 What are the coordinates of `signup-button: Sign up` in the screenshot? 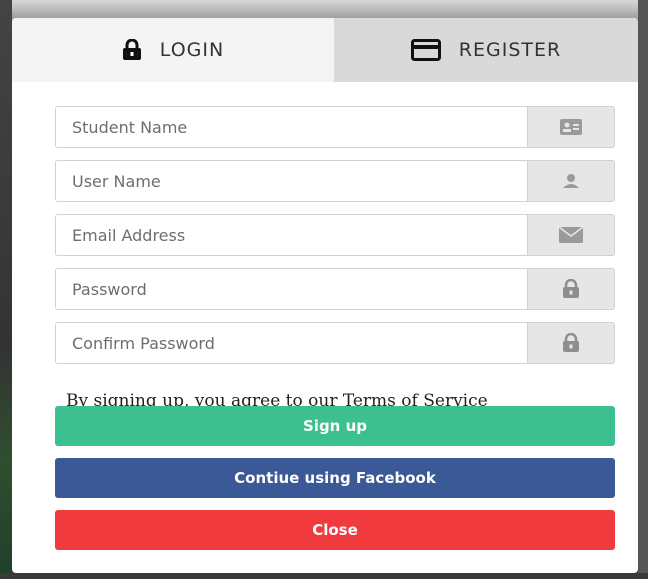 It's located at (335, 426).